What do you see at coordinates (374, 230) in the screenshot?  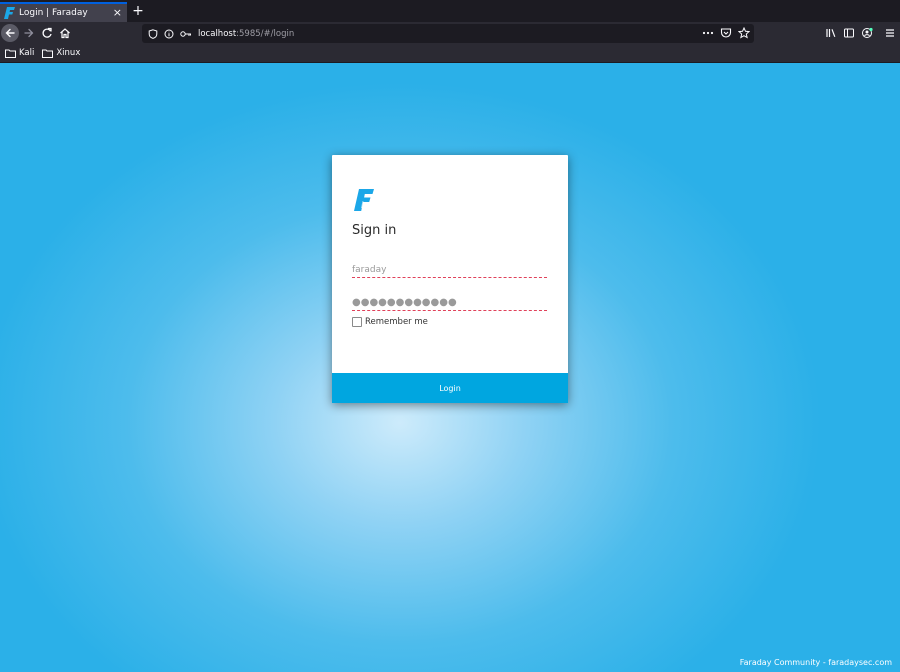 I see `sign-in-heading: Sign in` at bounding box center [374, 230].